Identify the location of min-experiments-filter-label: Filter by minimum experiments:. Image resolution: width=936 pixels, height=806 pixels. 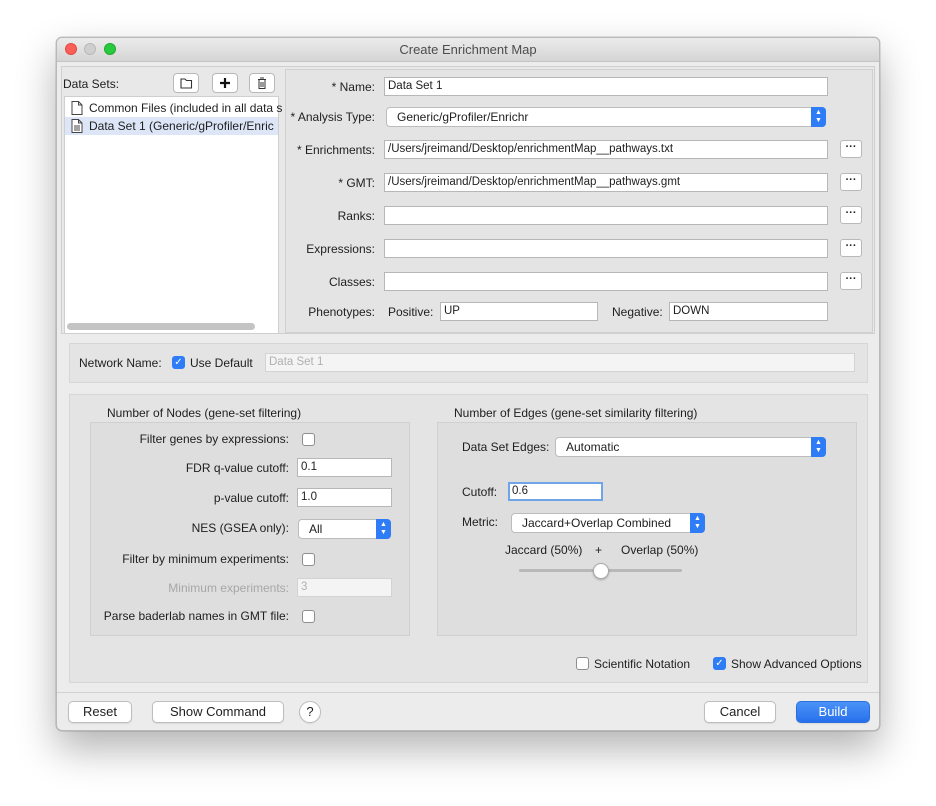
(205, 559).